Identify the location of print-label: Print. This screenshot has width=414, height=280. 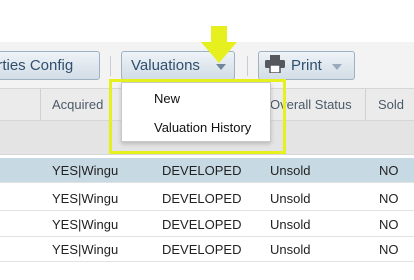
(306, 65).